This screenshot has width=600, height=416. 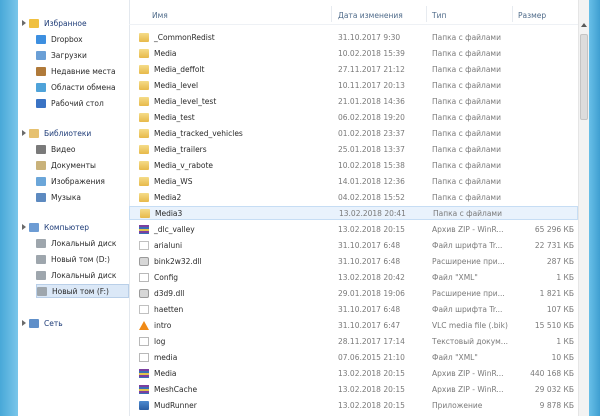 What do you see at coordinates (41, 55) in the screenshot?
I see `downloads-folder-icon` at bounding box center [41, 55].